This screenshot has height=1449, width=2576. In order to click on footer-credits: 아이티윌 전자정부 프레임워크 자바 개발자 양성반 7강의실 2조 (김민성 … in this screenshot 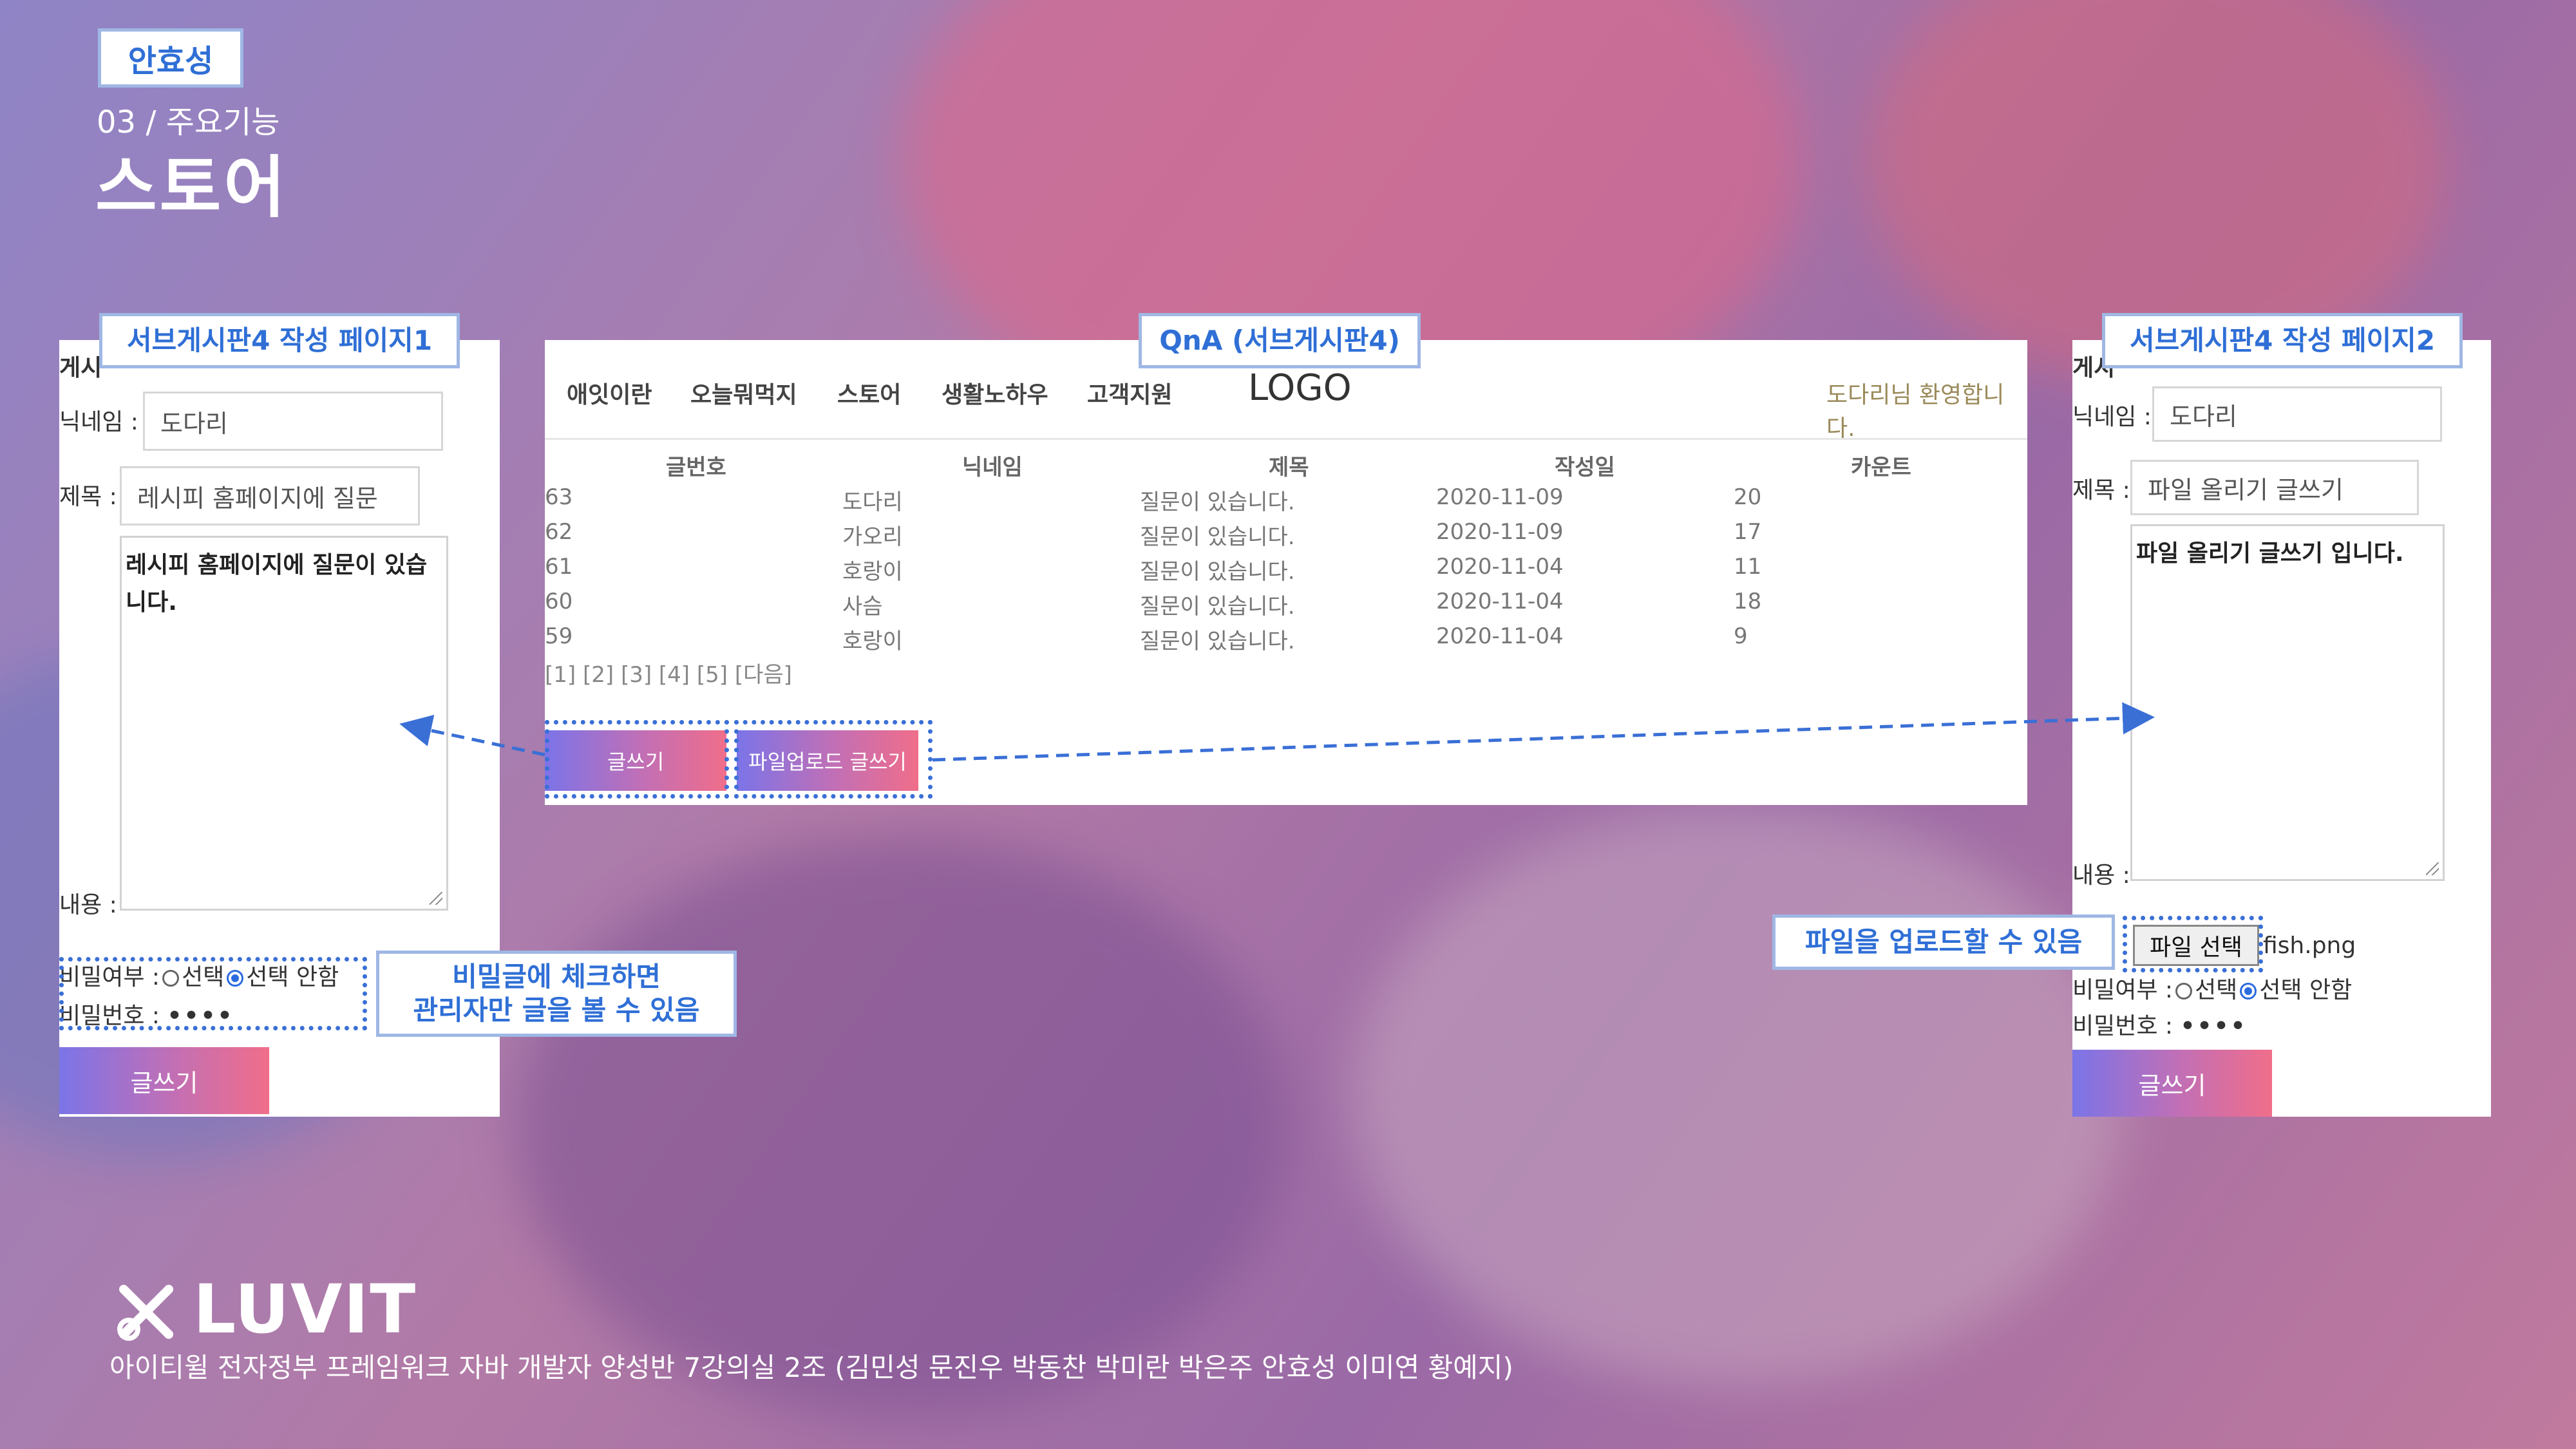, I will do `click(811, 1368)`.